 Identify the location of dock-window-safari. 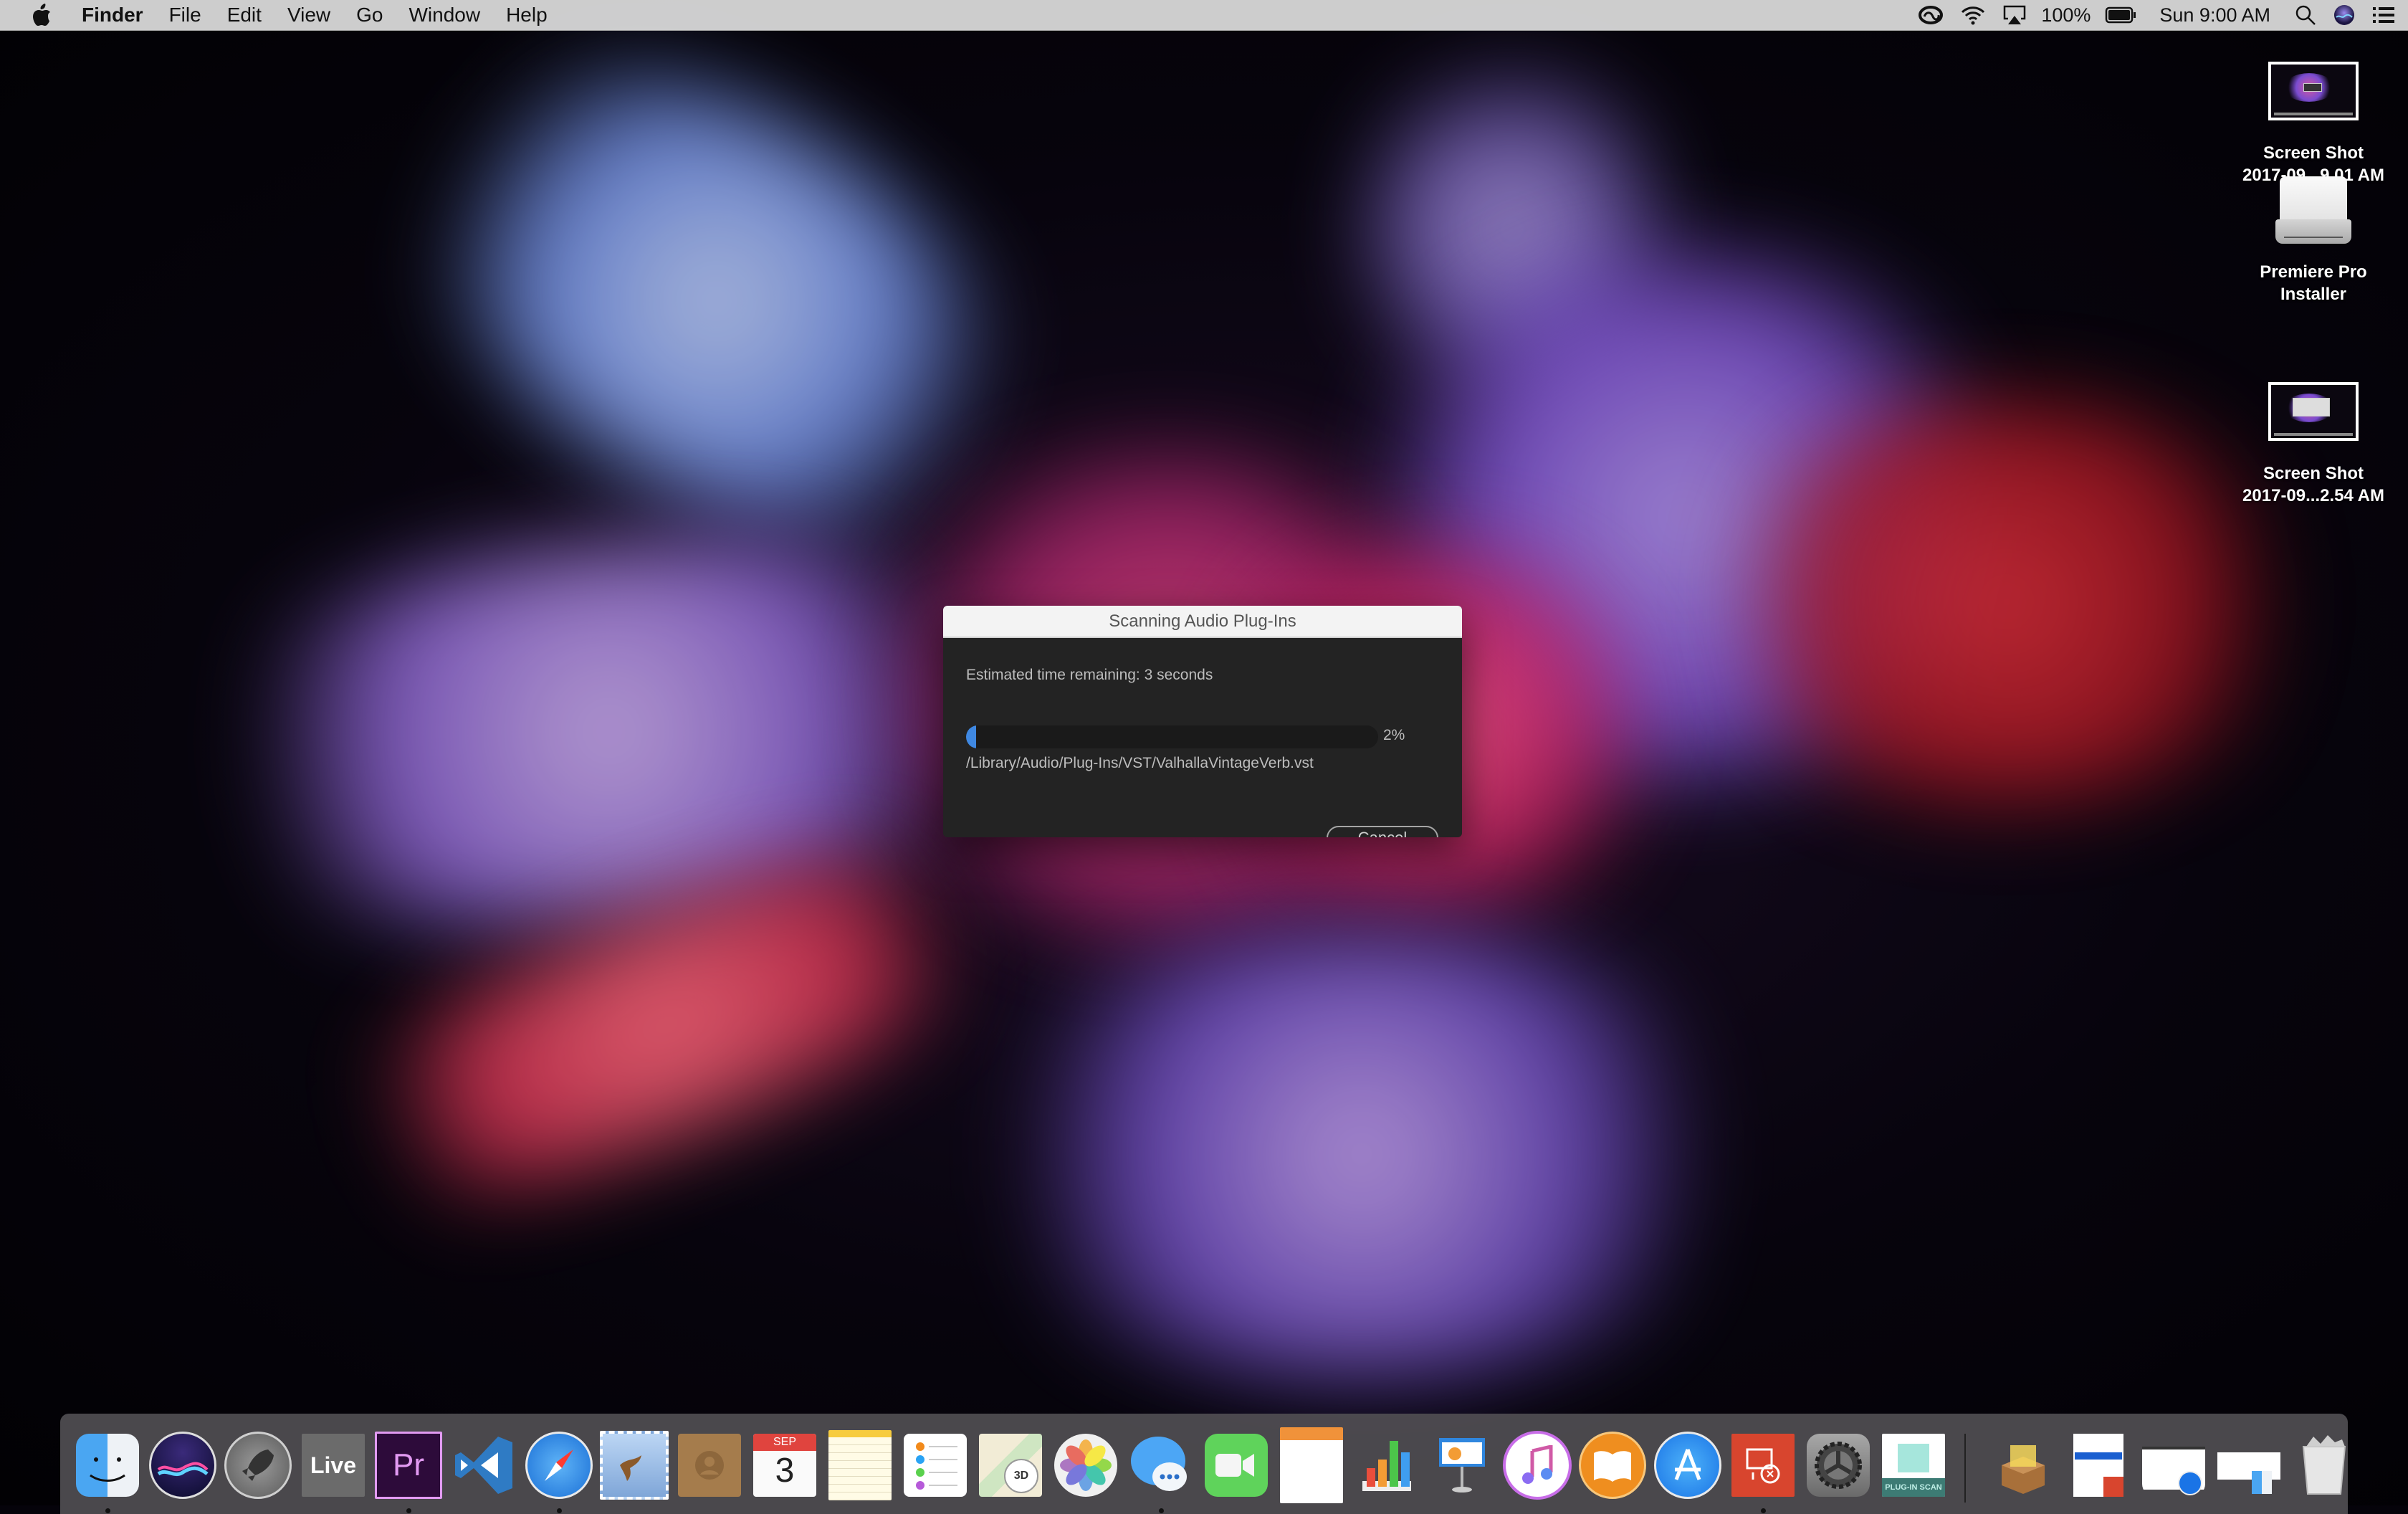
(2173, 1465).